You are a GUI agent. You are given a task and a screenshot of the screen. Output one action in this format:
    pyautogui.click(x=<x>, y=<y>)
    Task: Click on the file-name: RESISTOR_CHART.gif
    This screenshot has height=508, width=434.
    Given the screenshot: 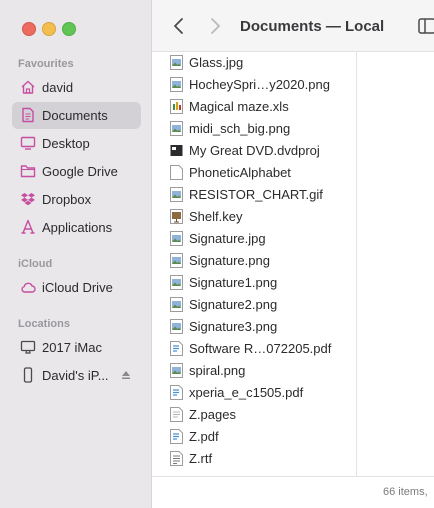 What is the action you would take?
    pyautogui.click(x=256, y=194)
    